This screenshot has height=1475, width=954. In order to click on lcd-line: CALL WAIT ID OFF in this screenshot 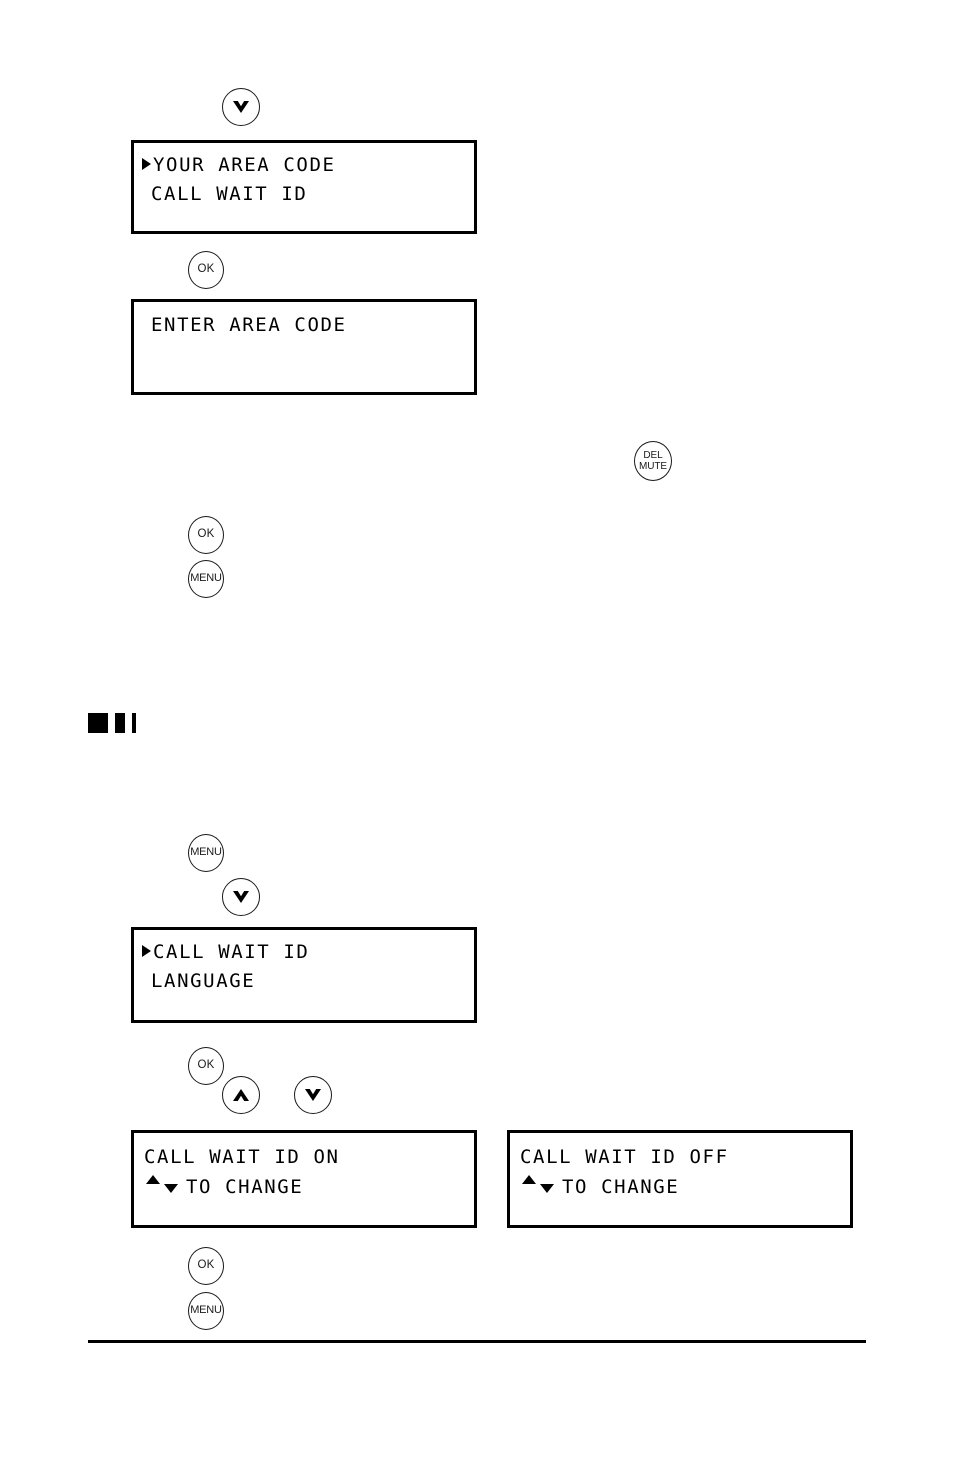, I will do `click(624, 1157)`.